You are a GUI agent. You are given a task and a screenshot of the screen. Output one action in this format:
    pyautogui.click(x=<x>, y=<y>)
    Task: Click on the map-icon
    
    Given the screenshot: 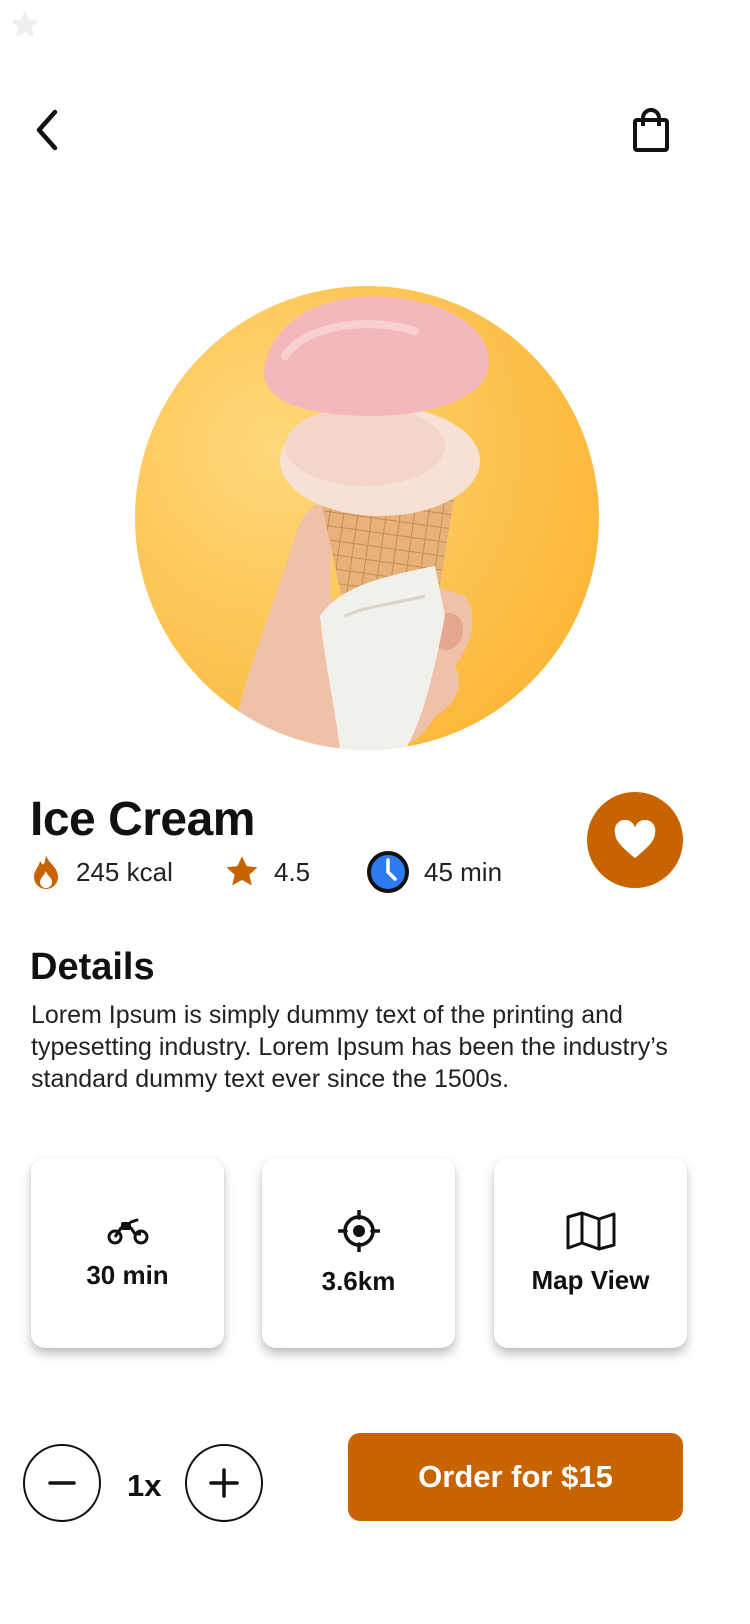 What is the action you would take?
    pyautogui.click(x=590, y=1230)
    